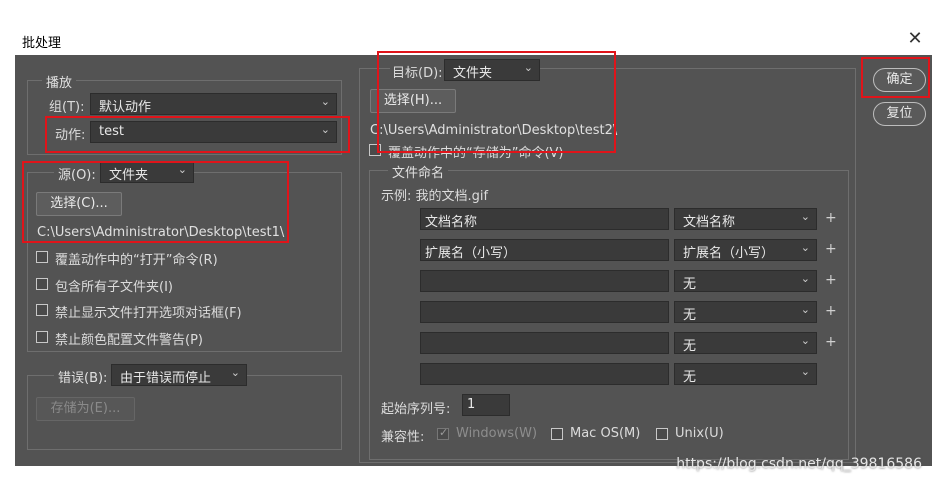  What do you see at coordinates (416, 409) in the screenshot?
I see `serial-label: 起始序列号:` at bounding box center [416, 409].